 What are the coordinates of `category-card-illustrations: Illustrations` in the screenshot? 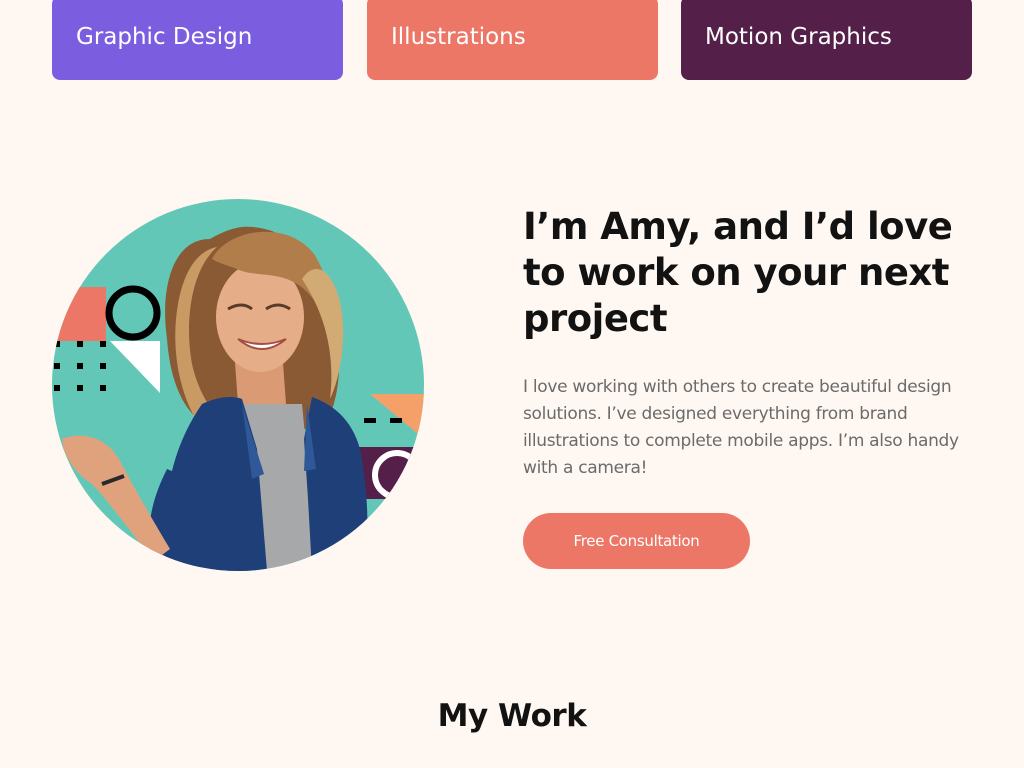 It's located at (512, 40).